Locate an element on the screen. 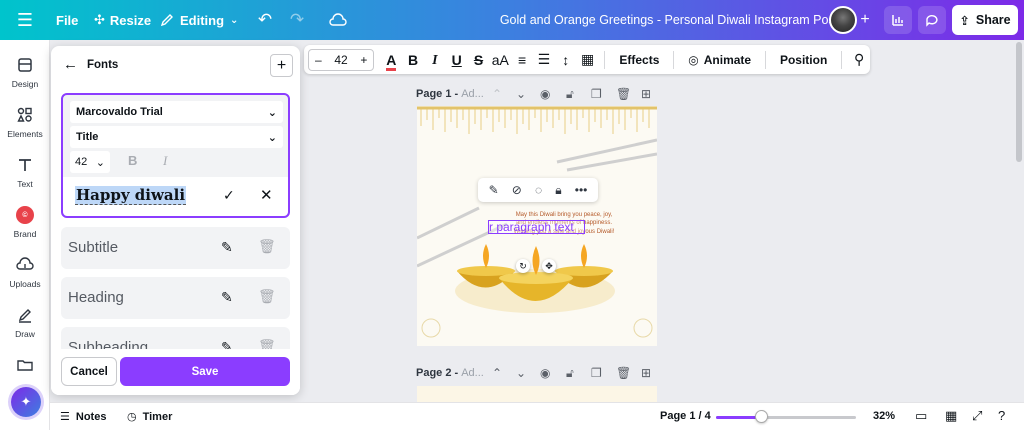 The height and width of the screenshot is (430, 1024). move-handle-icon: ✥ is located at coordinates (549, 266).